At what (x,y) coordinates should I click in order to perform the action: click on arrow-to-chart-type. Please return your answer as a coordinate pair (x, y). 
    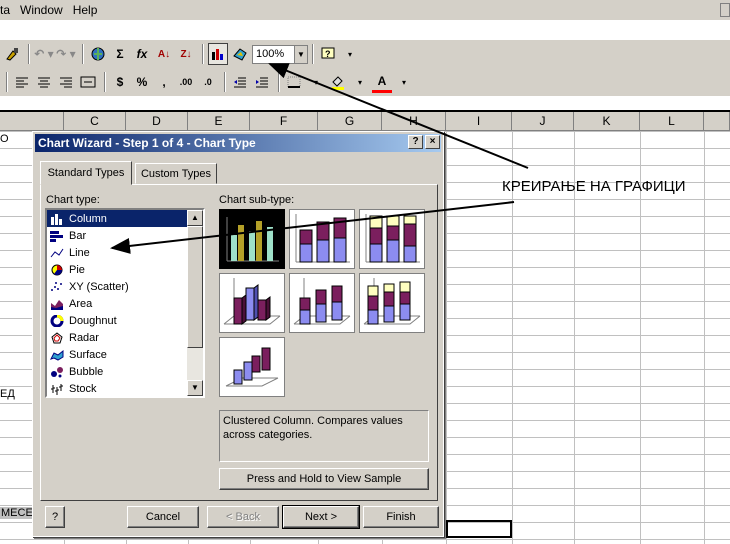
    Looking at the image, I should click on (312, 227).